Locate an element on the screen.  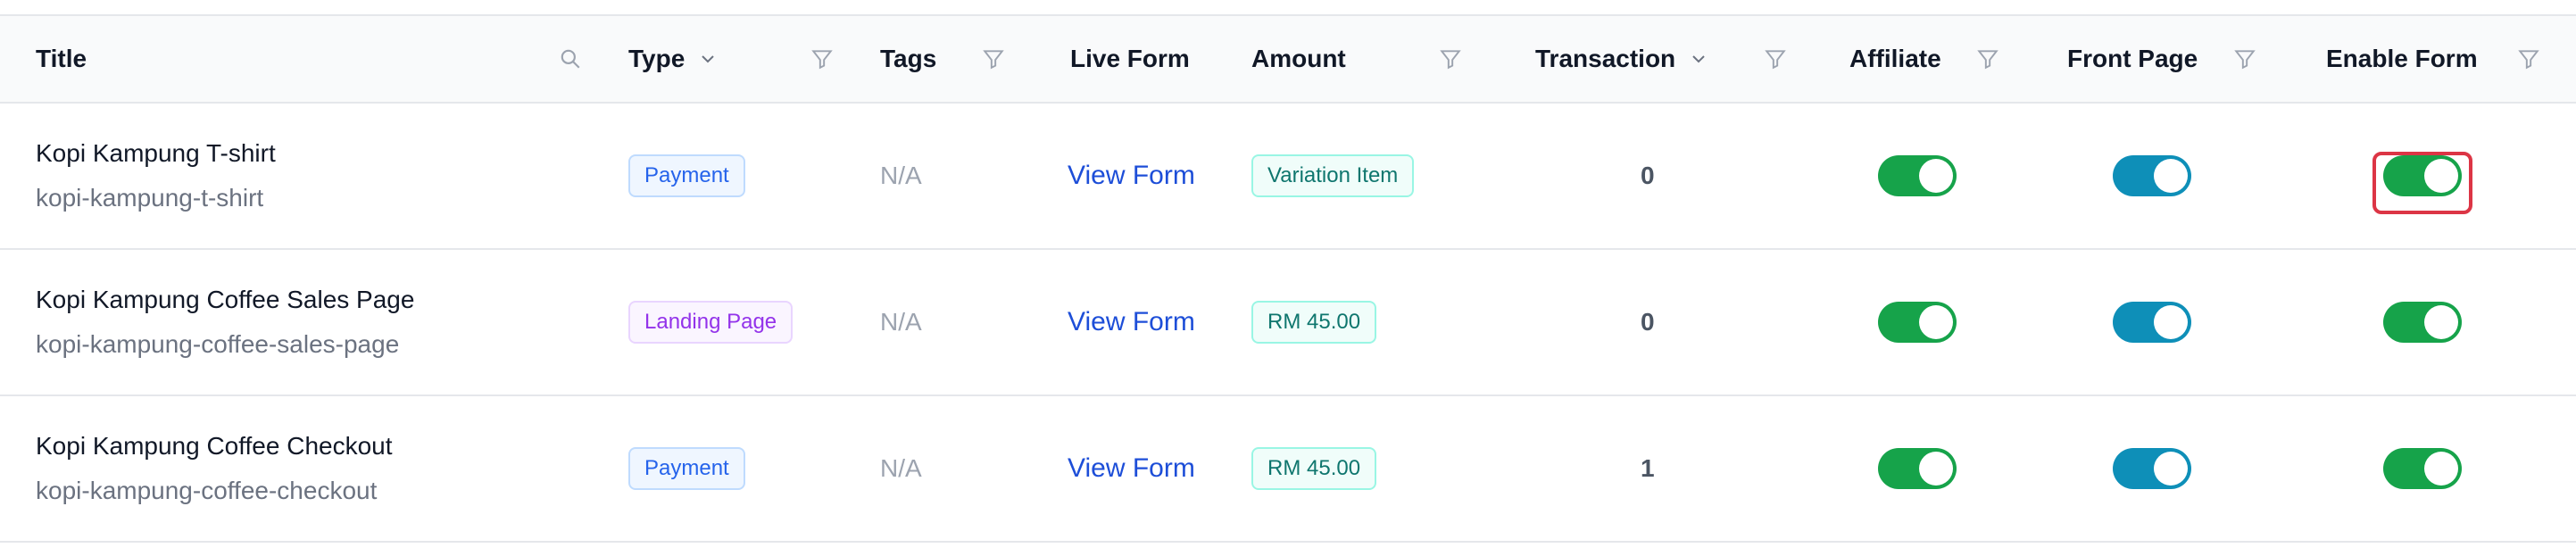
type-badge: Landing Page is located at coordinates (711, 322).